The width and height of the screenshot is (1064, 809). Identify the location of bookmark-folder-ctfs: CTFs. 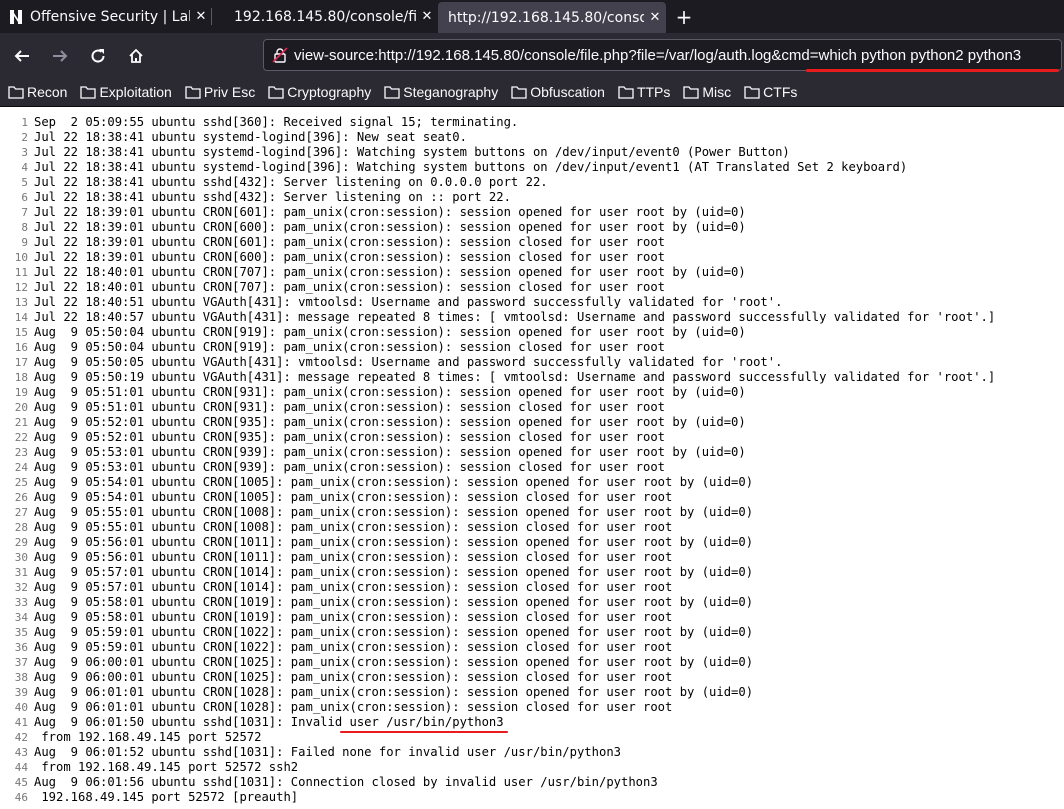
(770, 92).